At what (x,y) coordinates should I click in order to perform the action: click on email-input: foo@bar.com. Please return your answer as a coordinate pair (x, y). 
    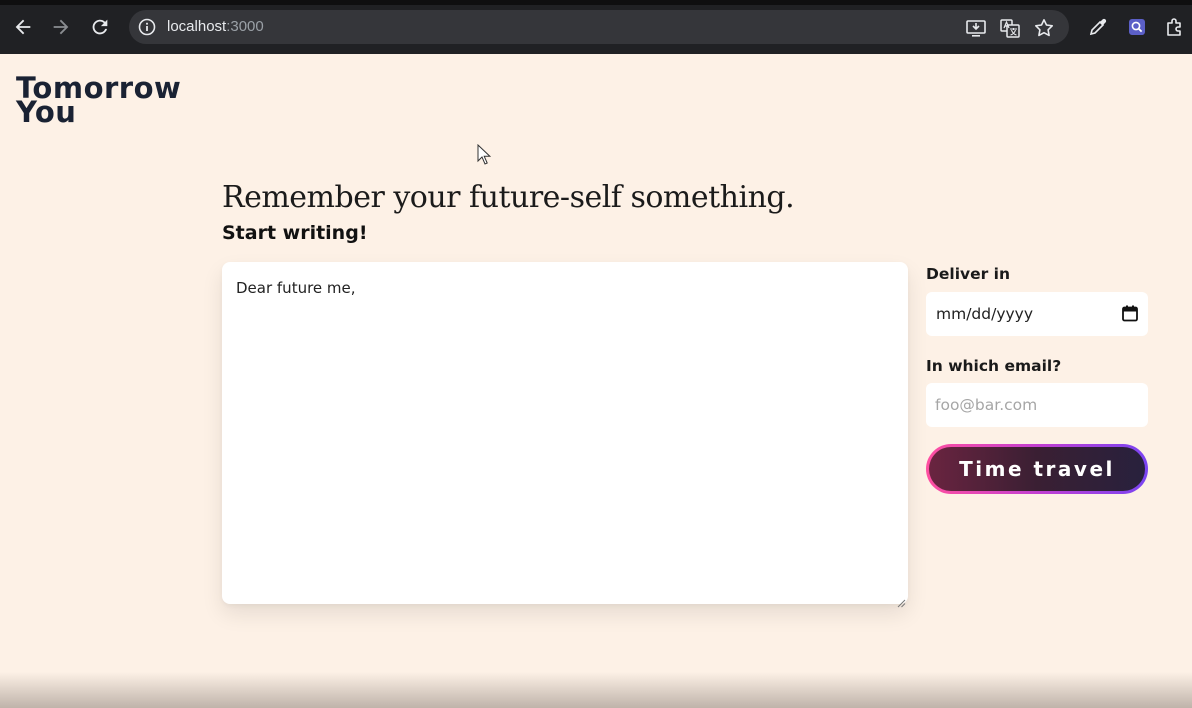
    Looking at the image, I should click on (1037, 405).